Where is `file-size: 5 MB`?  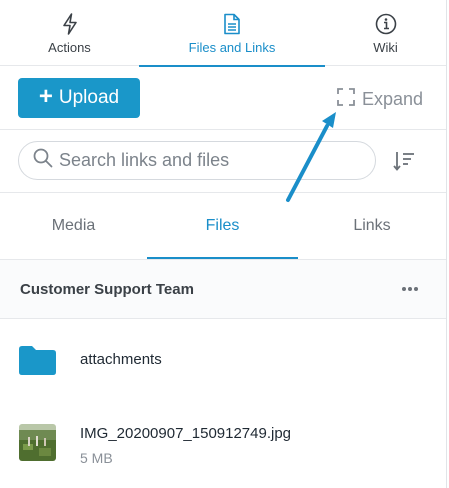
file-size: 5 MB is located at coordinates (96, 458).